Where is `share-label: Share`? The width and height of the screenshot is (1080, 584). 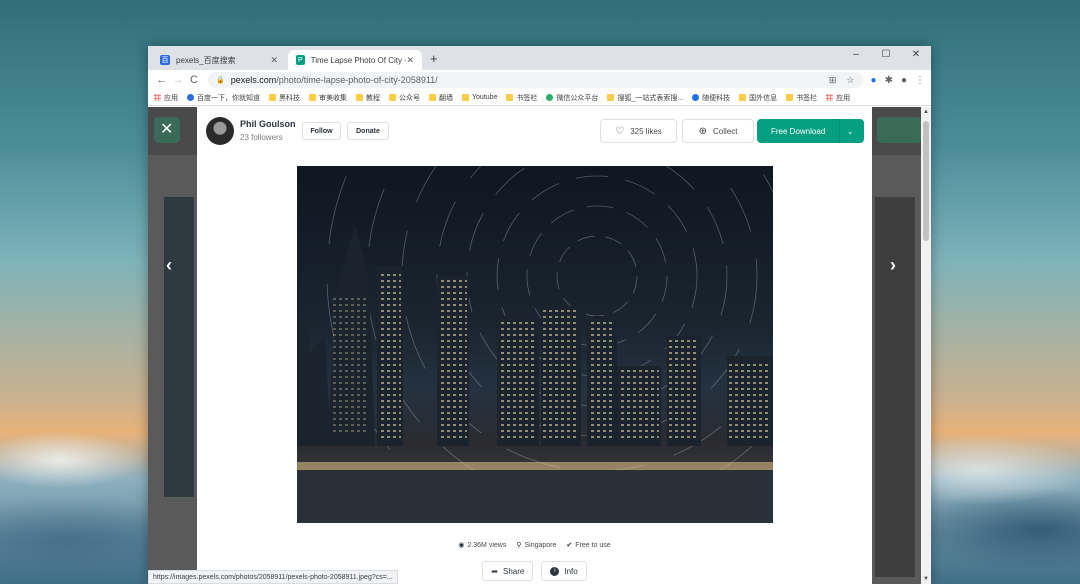 share-label: Share is located at coordinates (514, 571).